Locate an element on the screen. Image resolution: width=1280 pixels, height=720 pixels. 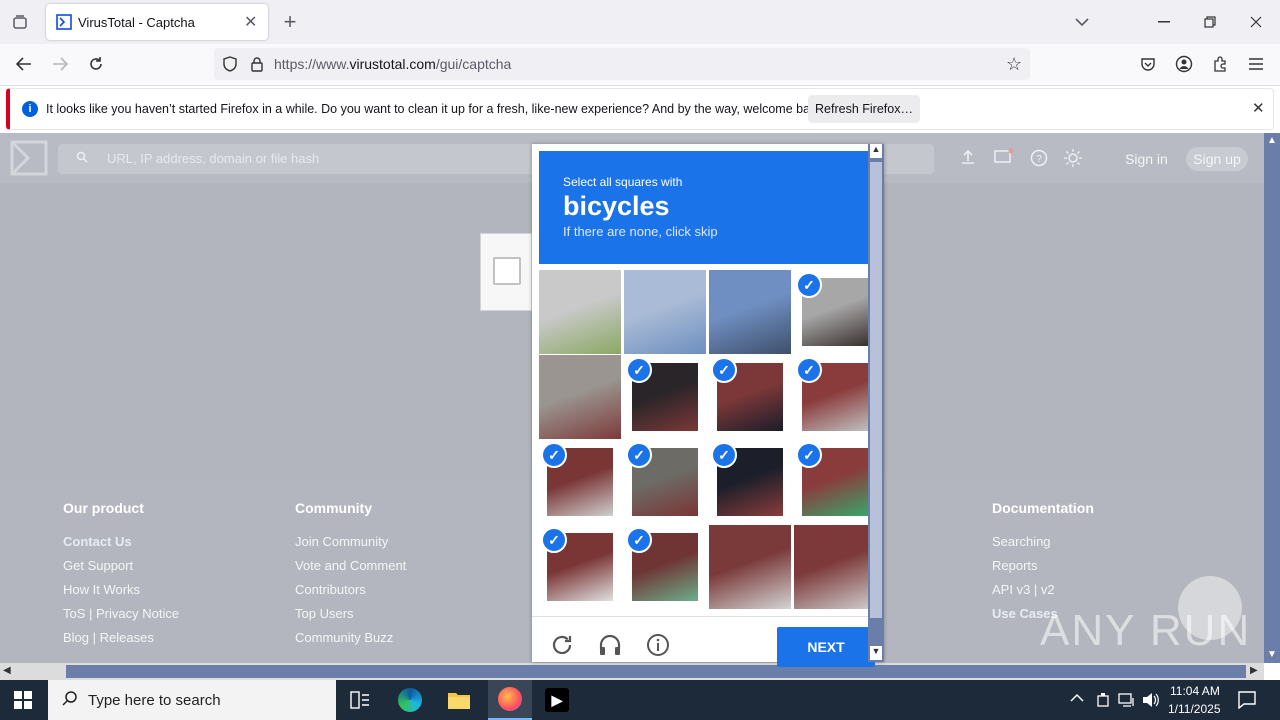
page-scrollbar: ▲ ▼ is located at coordinates (1272, 398).